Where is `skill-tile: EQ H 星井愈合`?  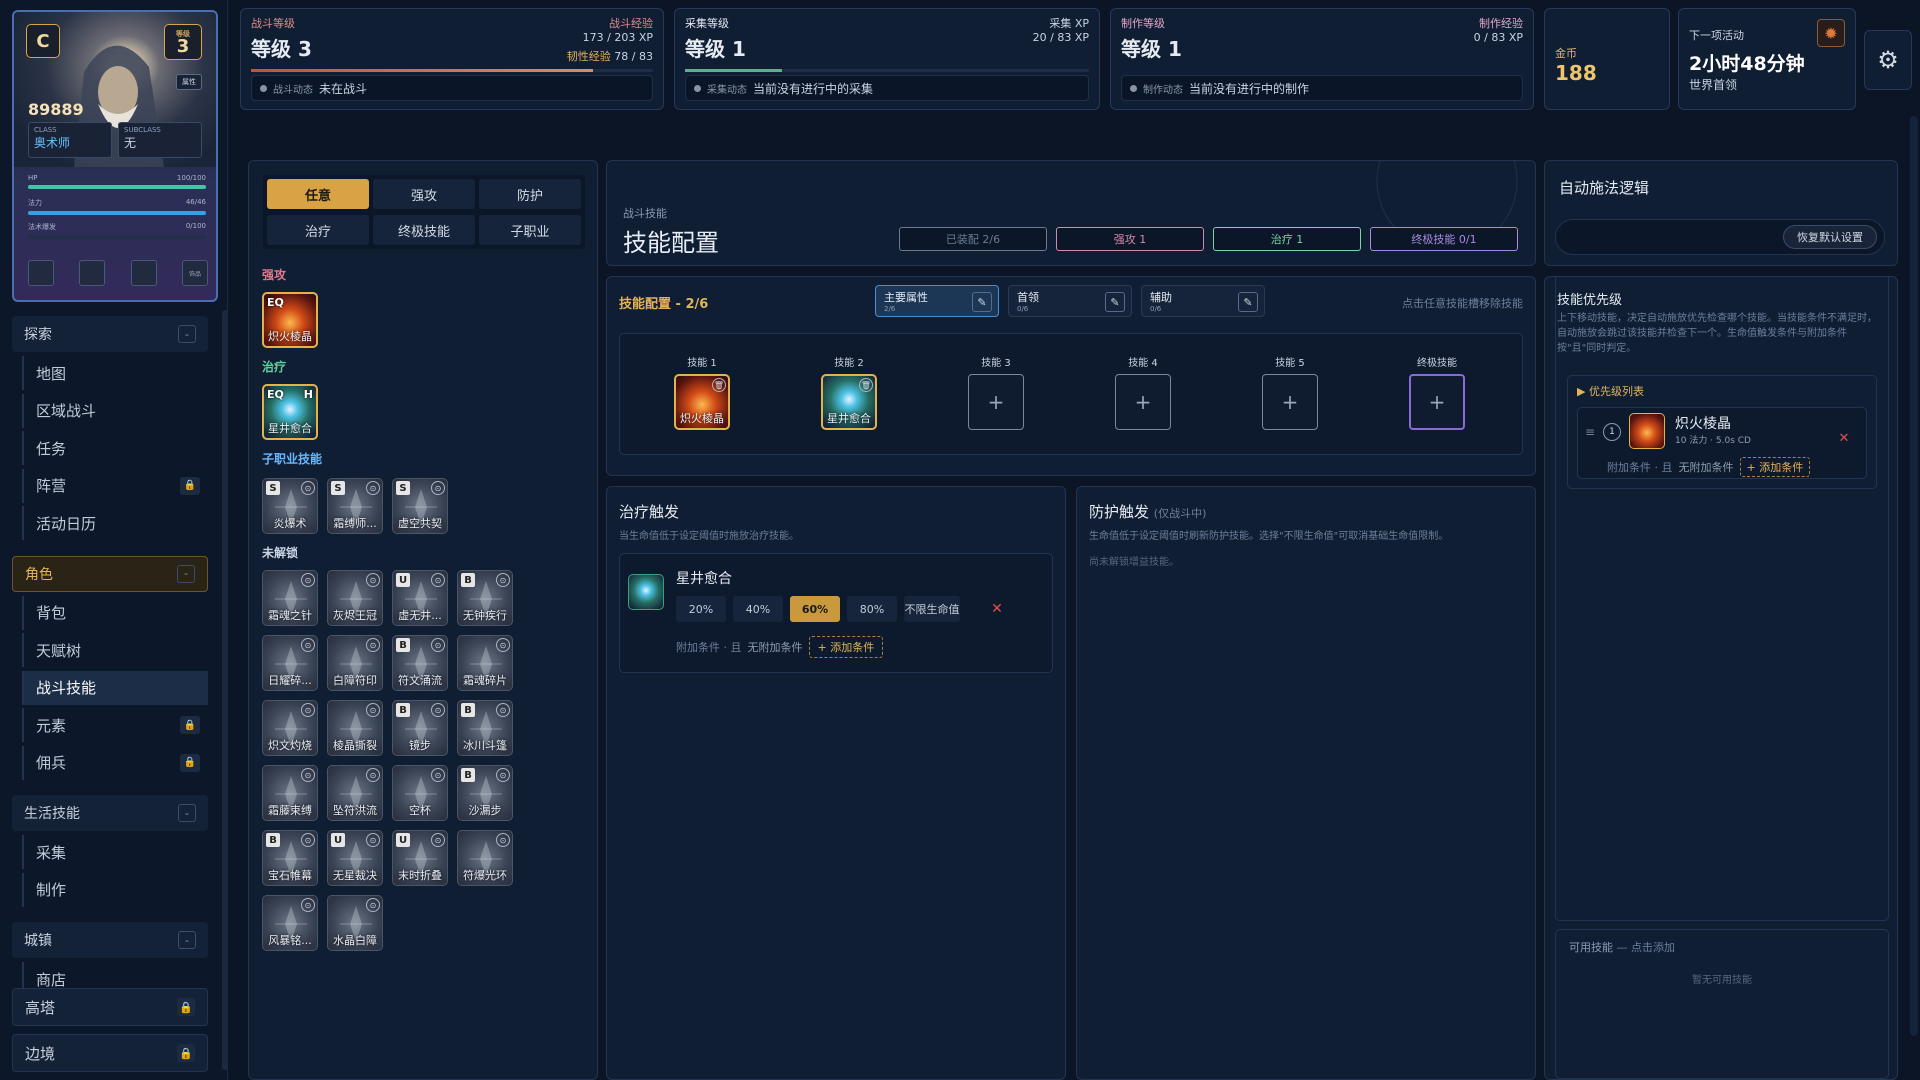 skill-tile: EQ H 星井愈合 is located at coordinates (290, 412).